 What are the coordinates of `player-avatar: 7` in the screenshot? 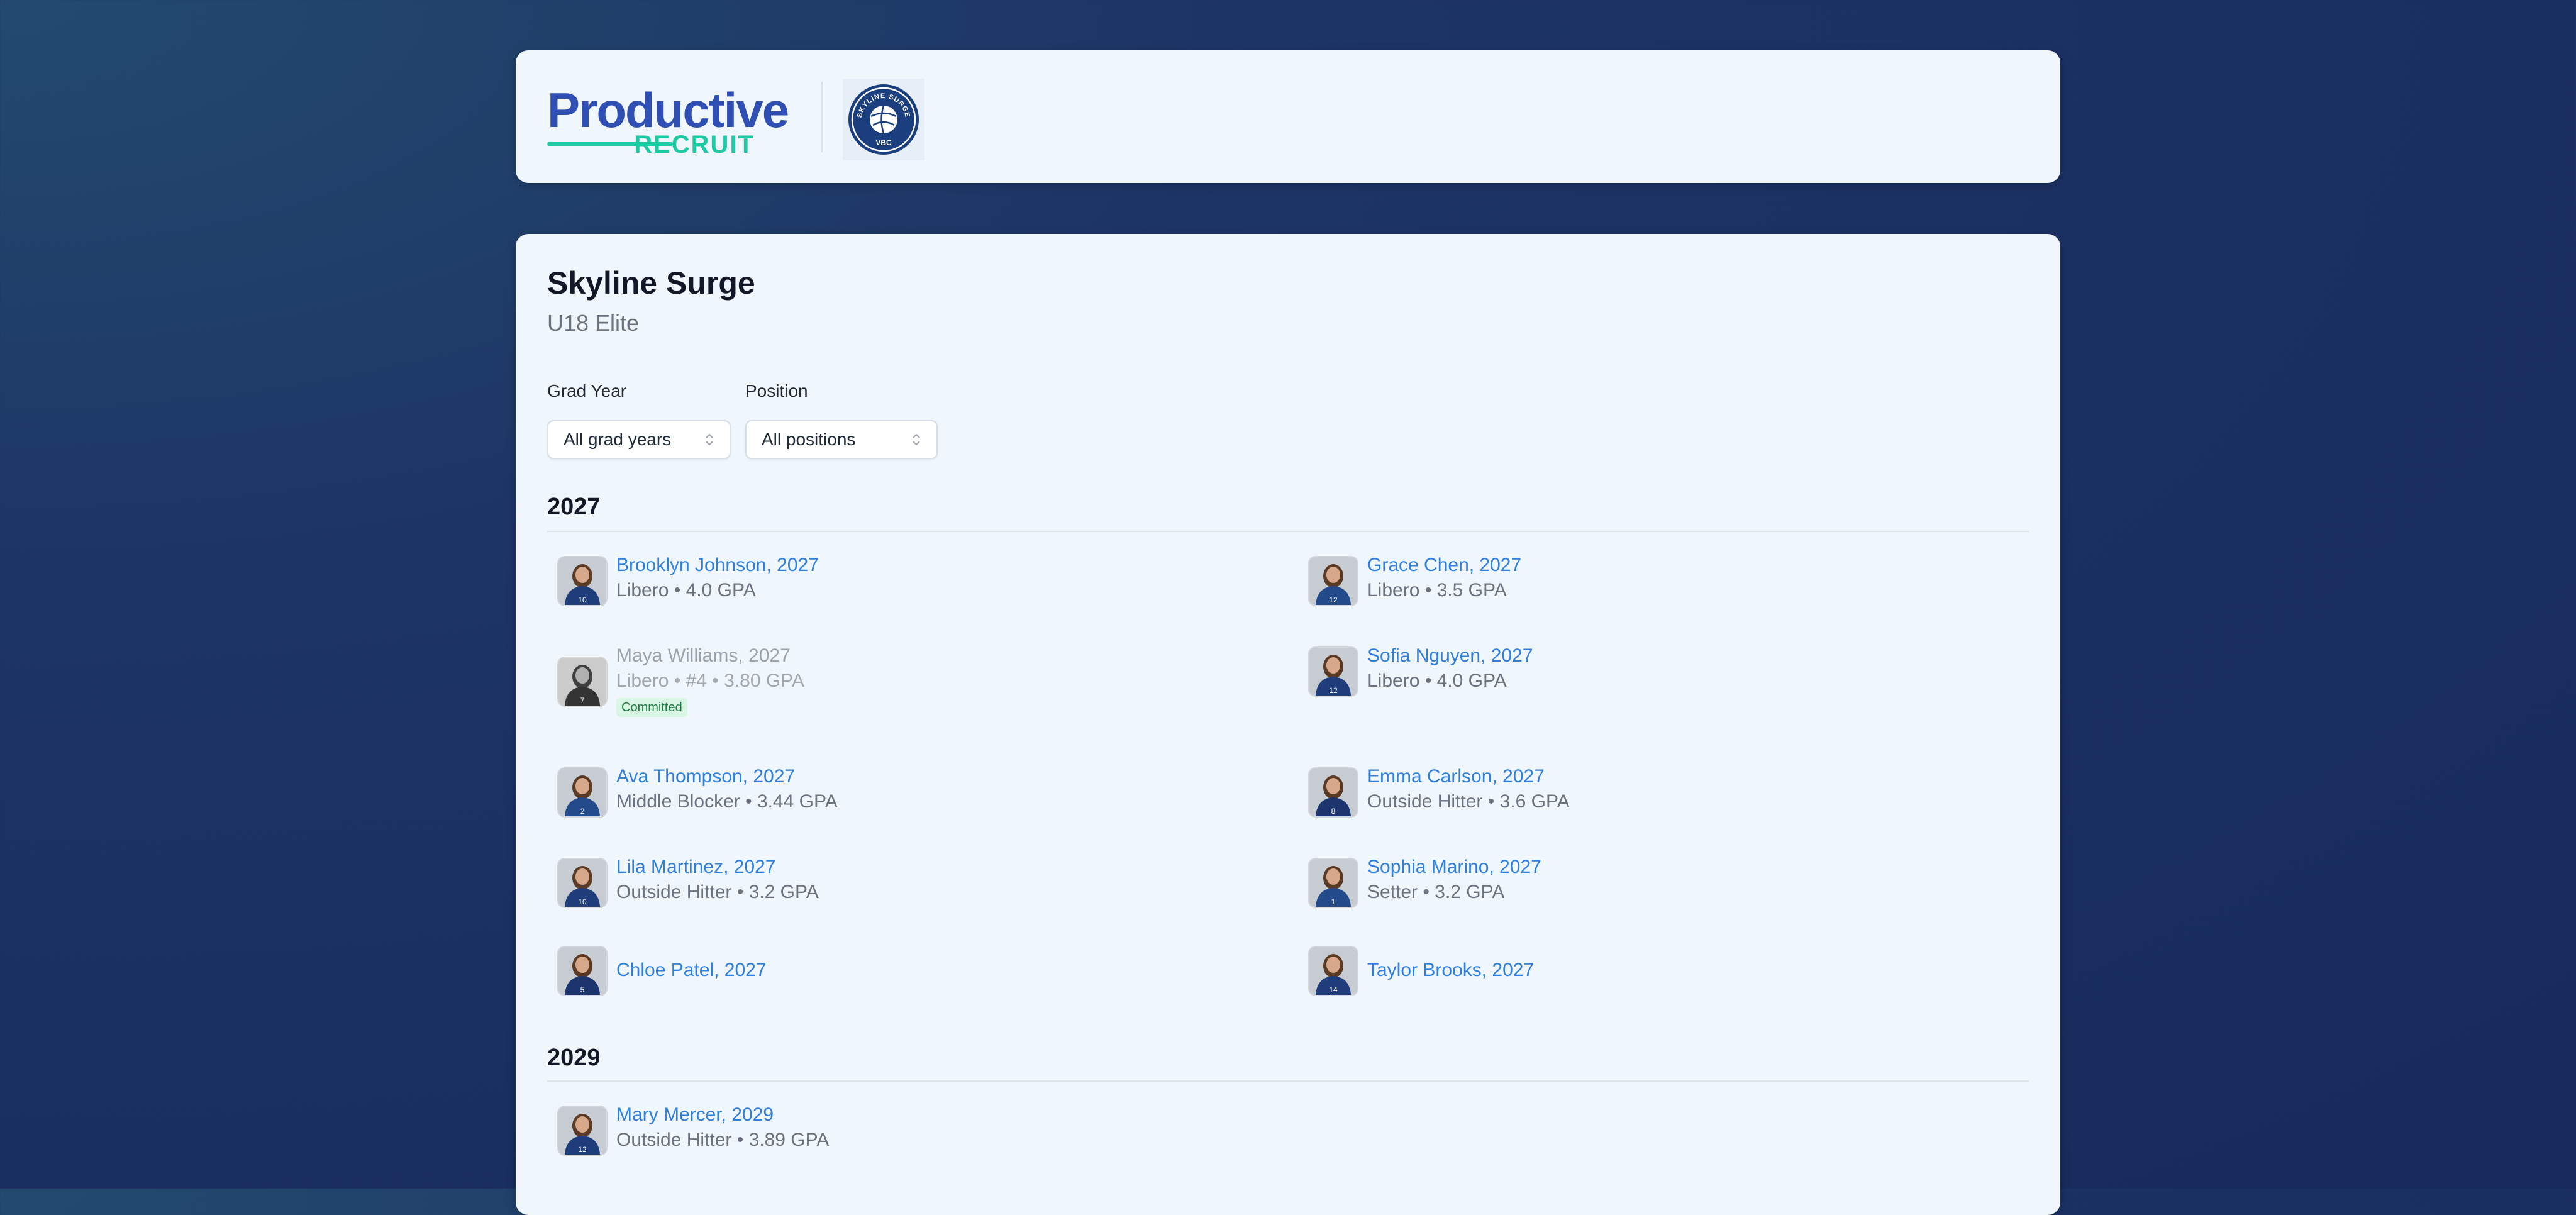 It's located at (582, 682).